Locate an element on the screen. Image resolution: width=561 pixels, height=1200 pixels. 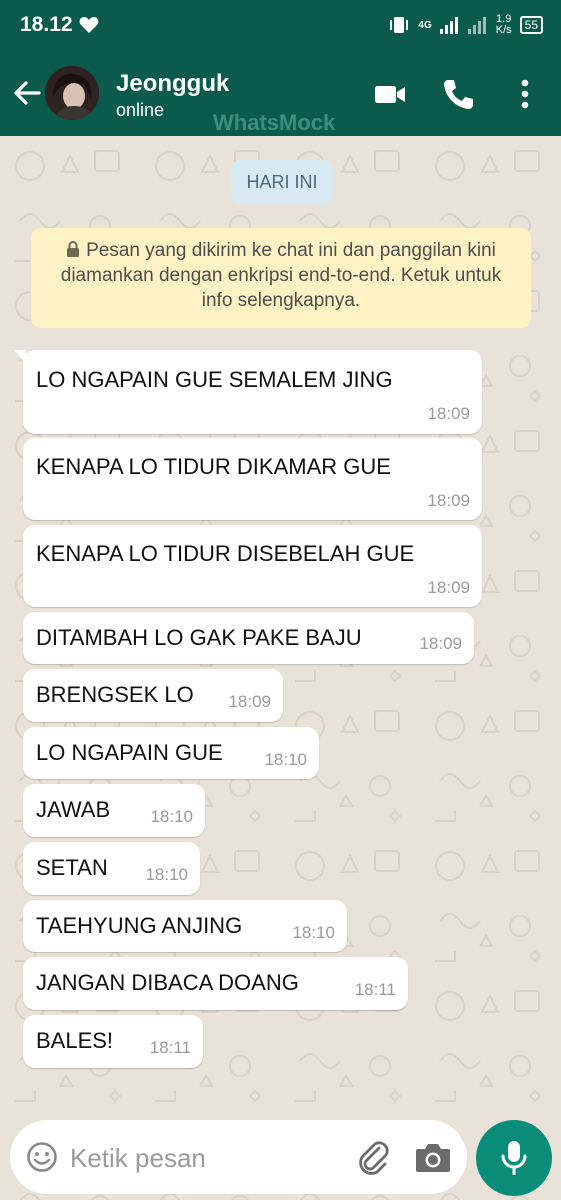
heart-icon is located at coordinates (89, 25).